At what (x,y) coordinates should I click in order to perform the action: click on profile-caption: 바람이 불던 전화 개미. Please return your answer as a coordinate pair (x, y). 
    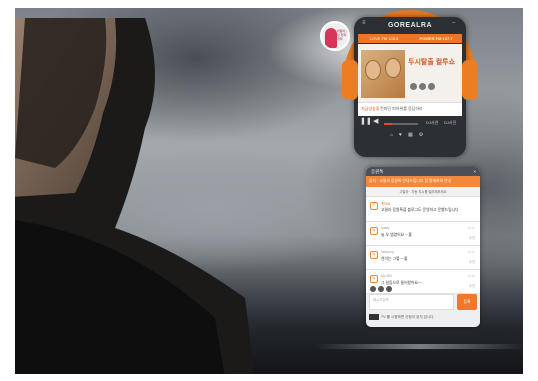
    Looking at the image, I should click on (343, 35).